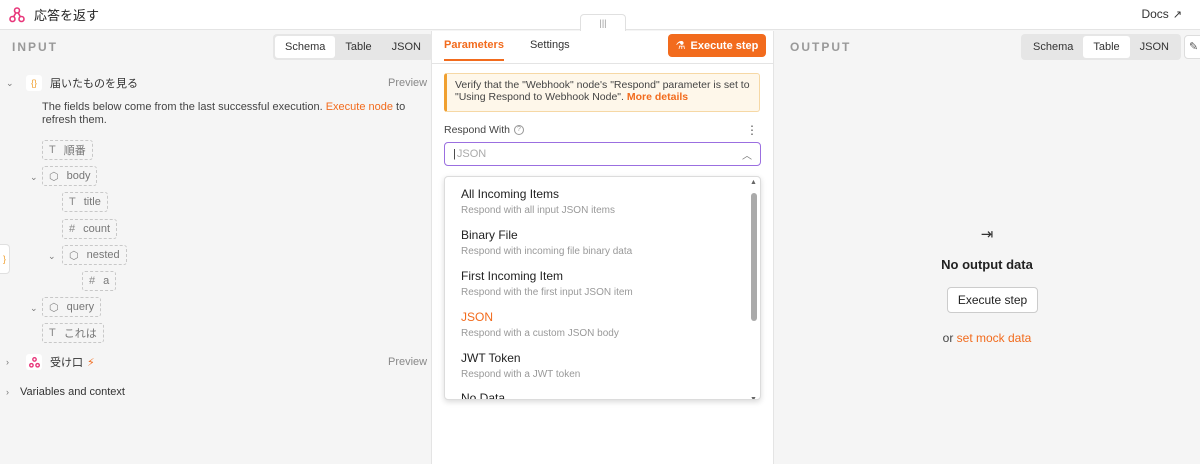 Image resolution: width=1200 pixels, height=464 pixels. I want to click on input-node-2-row: › 受け口 ⚡, so click(50, 362).